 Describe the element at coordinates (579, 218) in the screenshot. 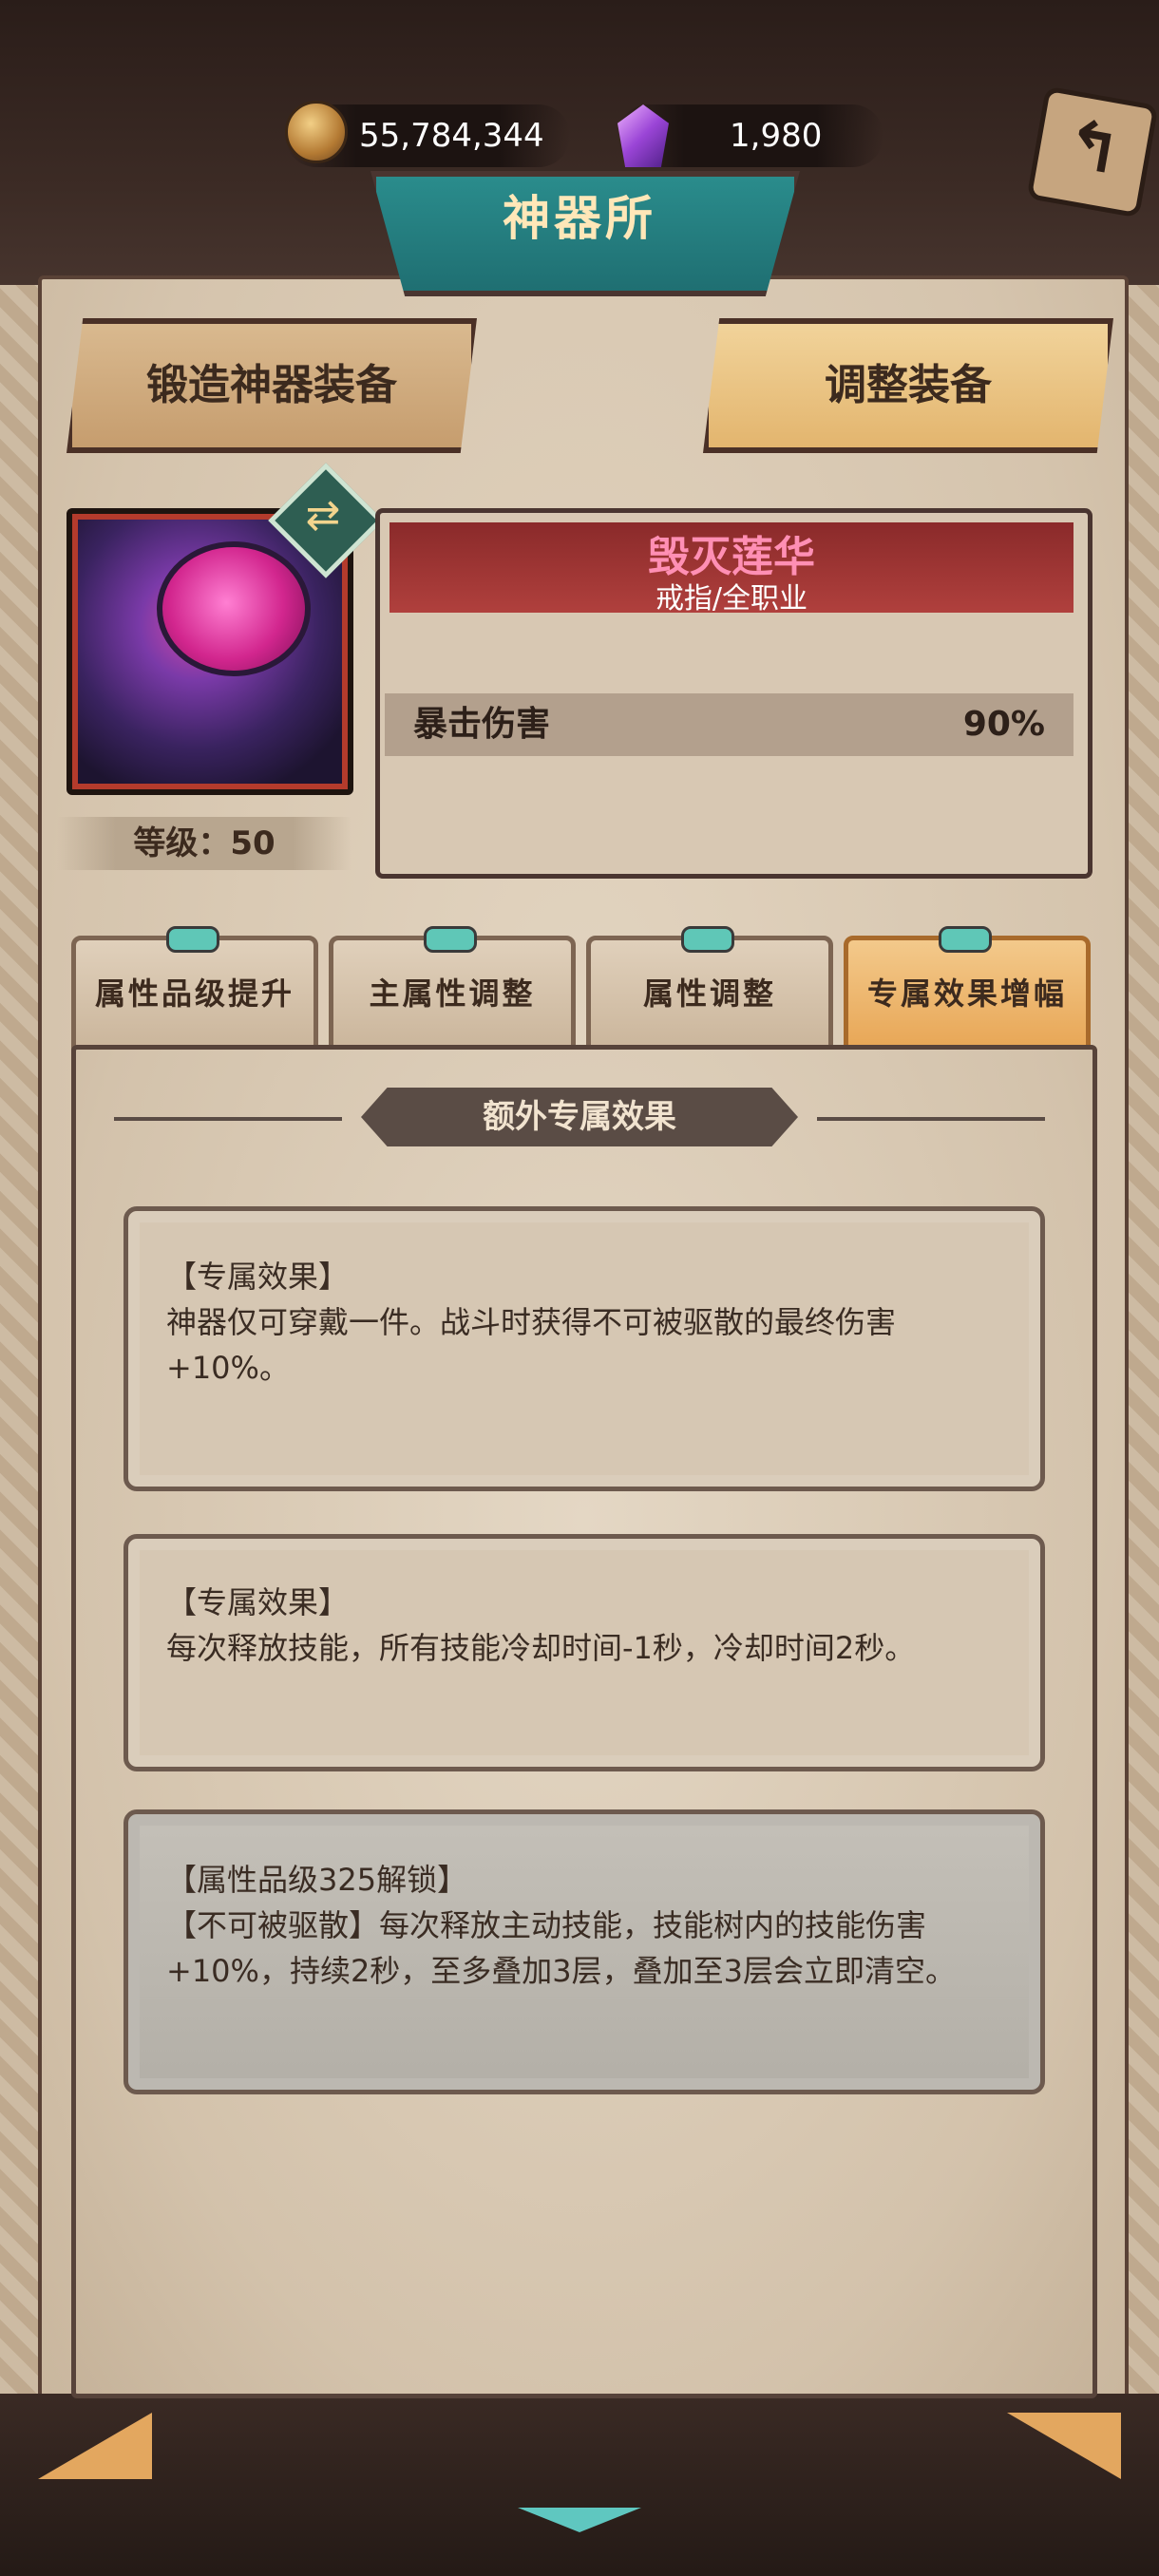

I see `page-title: 神器所` at that location.